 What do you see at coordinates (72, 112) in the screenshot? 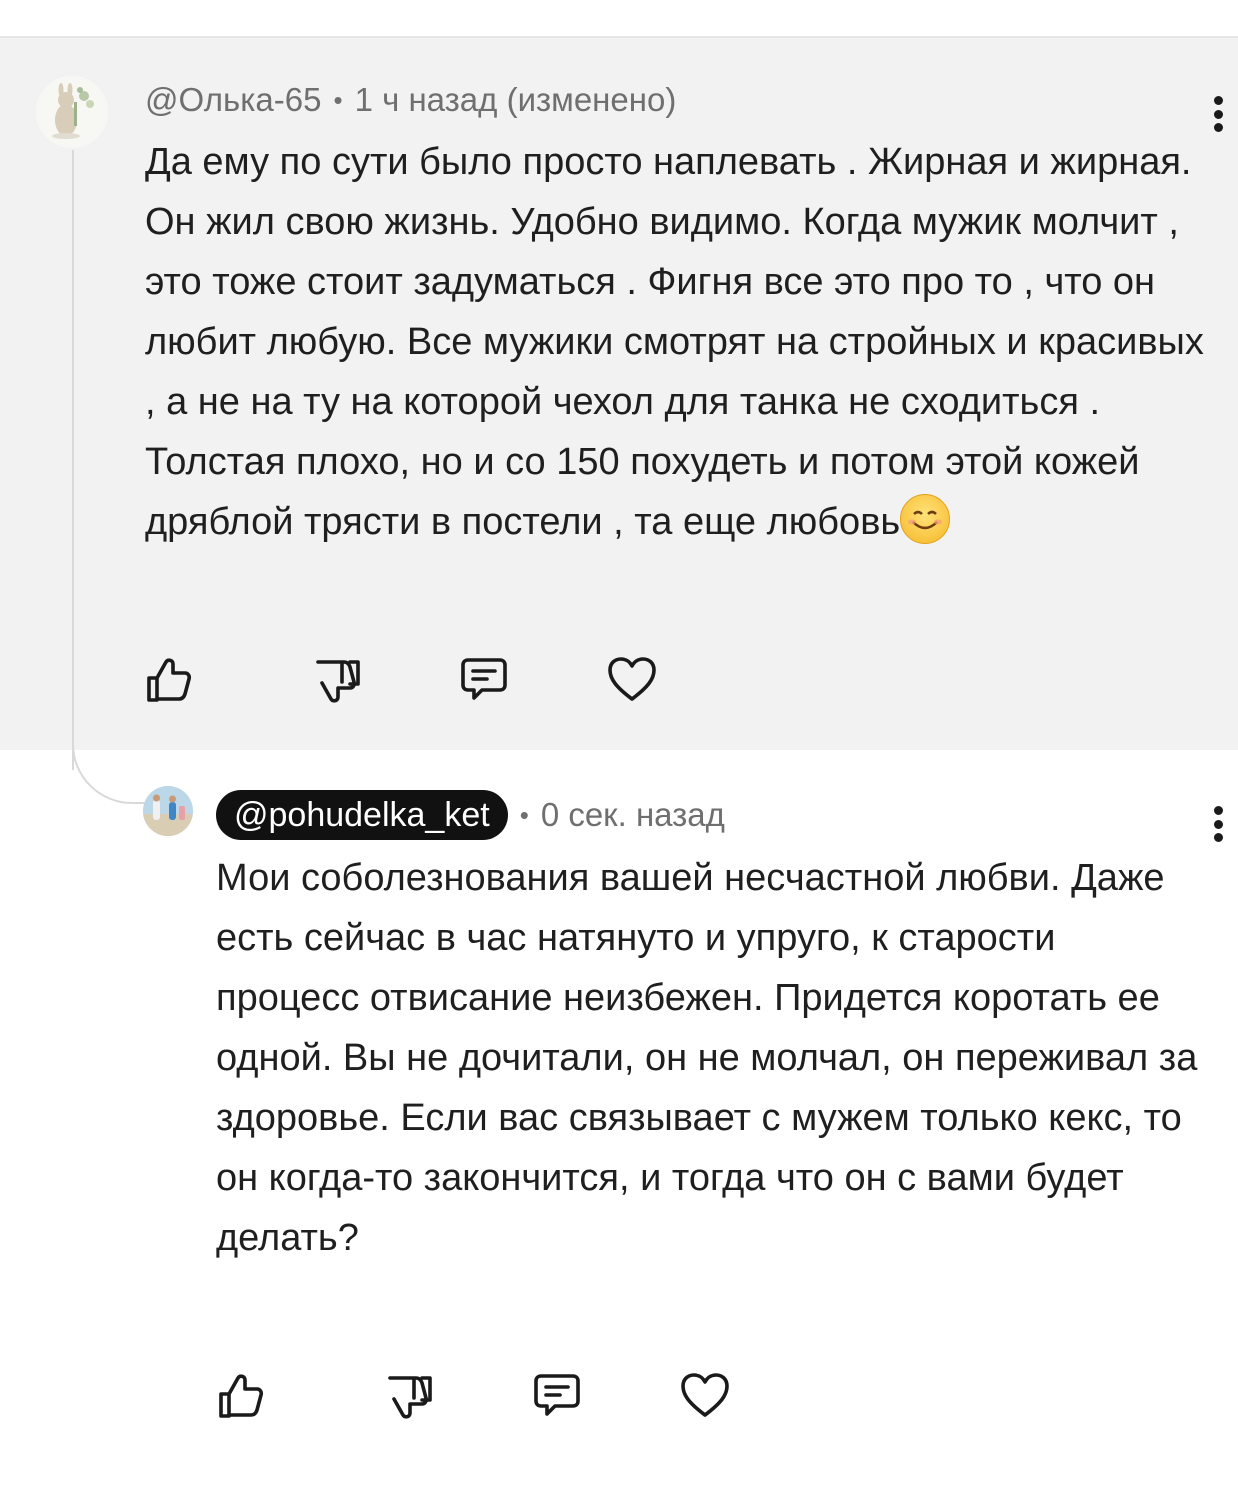
I see `parent-avatar` at bounding box center [72, 112].